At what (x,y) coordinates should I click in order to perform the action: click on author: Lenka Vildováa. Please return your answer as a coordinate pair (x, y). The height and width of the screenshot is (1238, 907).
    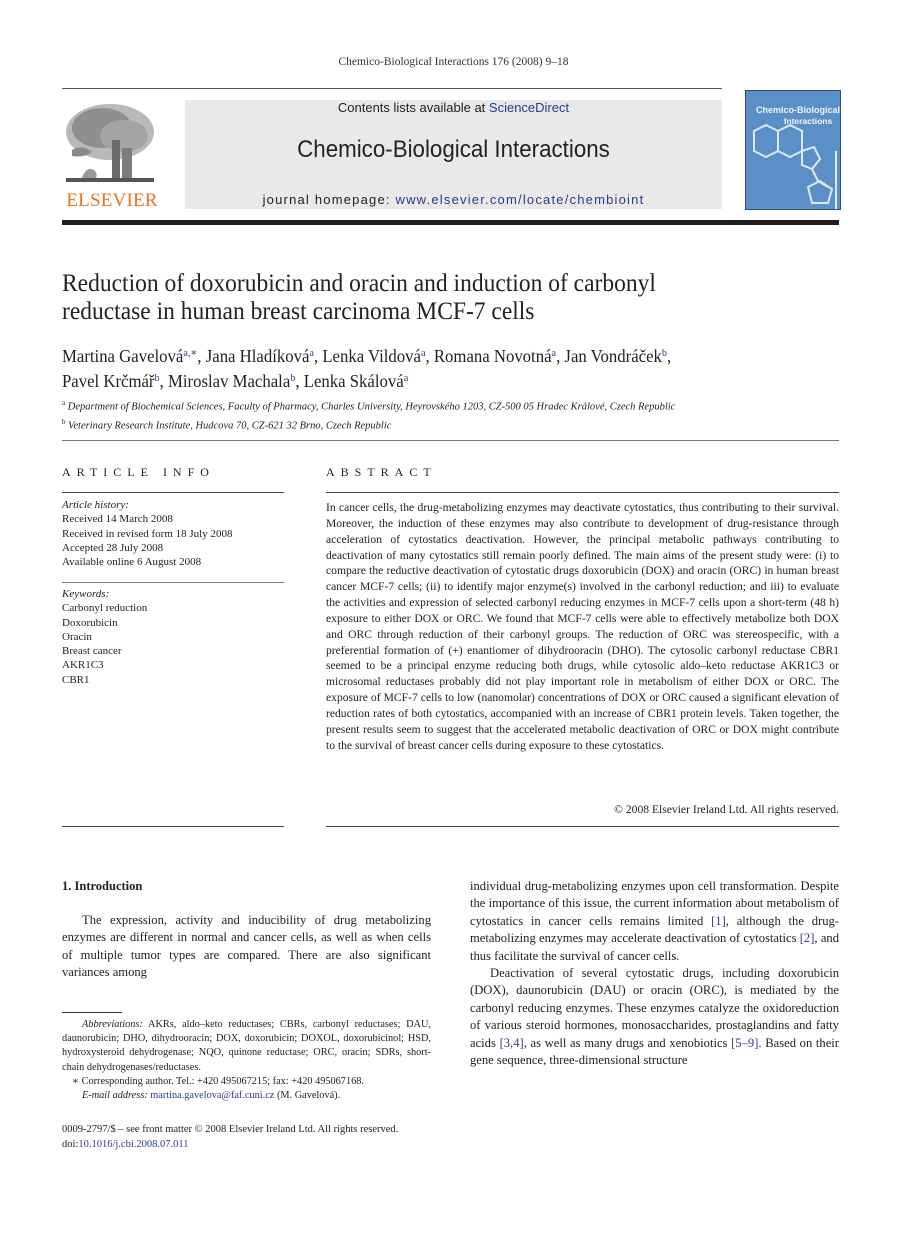
    Looking at the image, I should click on (373, 356).